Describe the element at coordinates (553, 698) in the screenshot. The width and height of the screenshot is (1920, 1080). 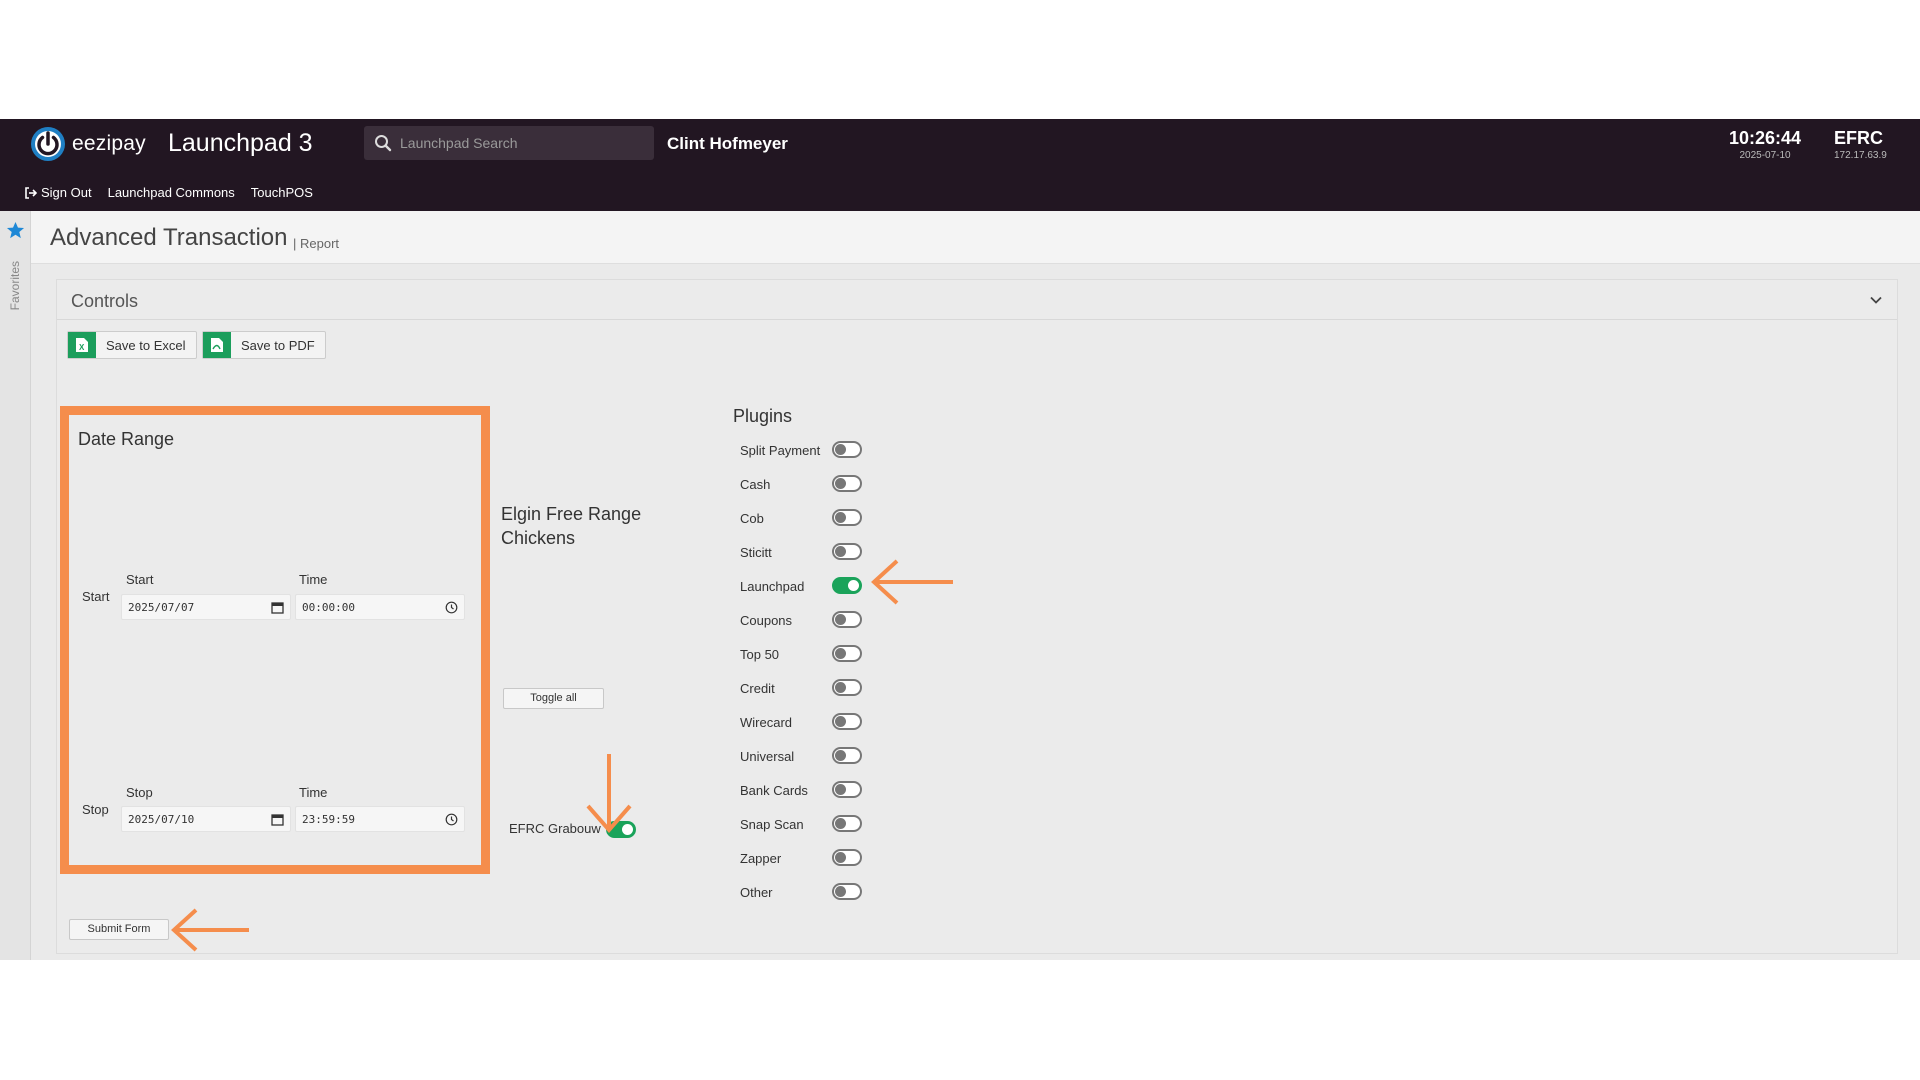
I see `toggle-all-button: Toggle all` at that location.